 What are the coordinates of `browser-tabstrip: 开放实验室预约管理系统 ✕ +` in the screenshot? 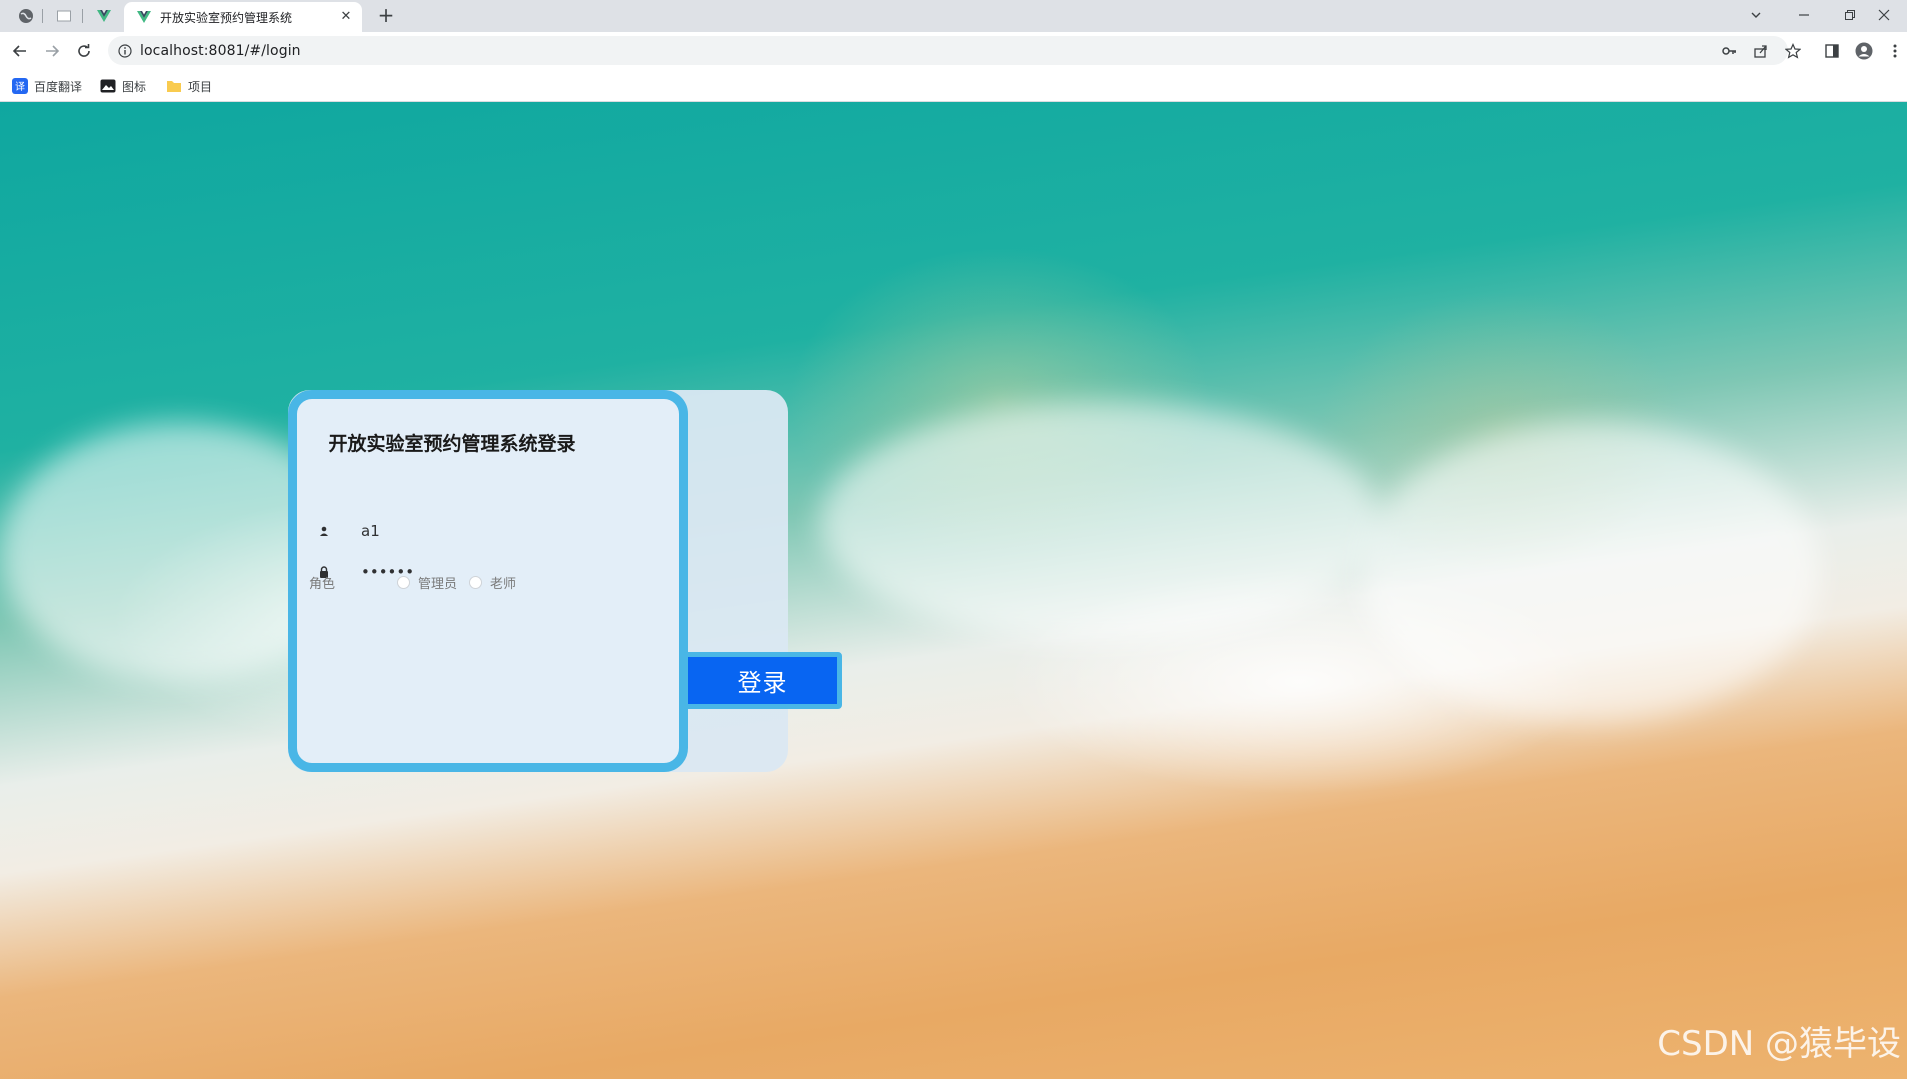 It's located at (953, 16).